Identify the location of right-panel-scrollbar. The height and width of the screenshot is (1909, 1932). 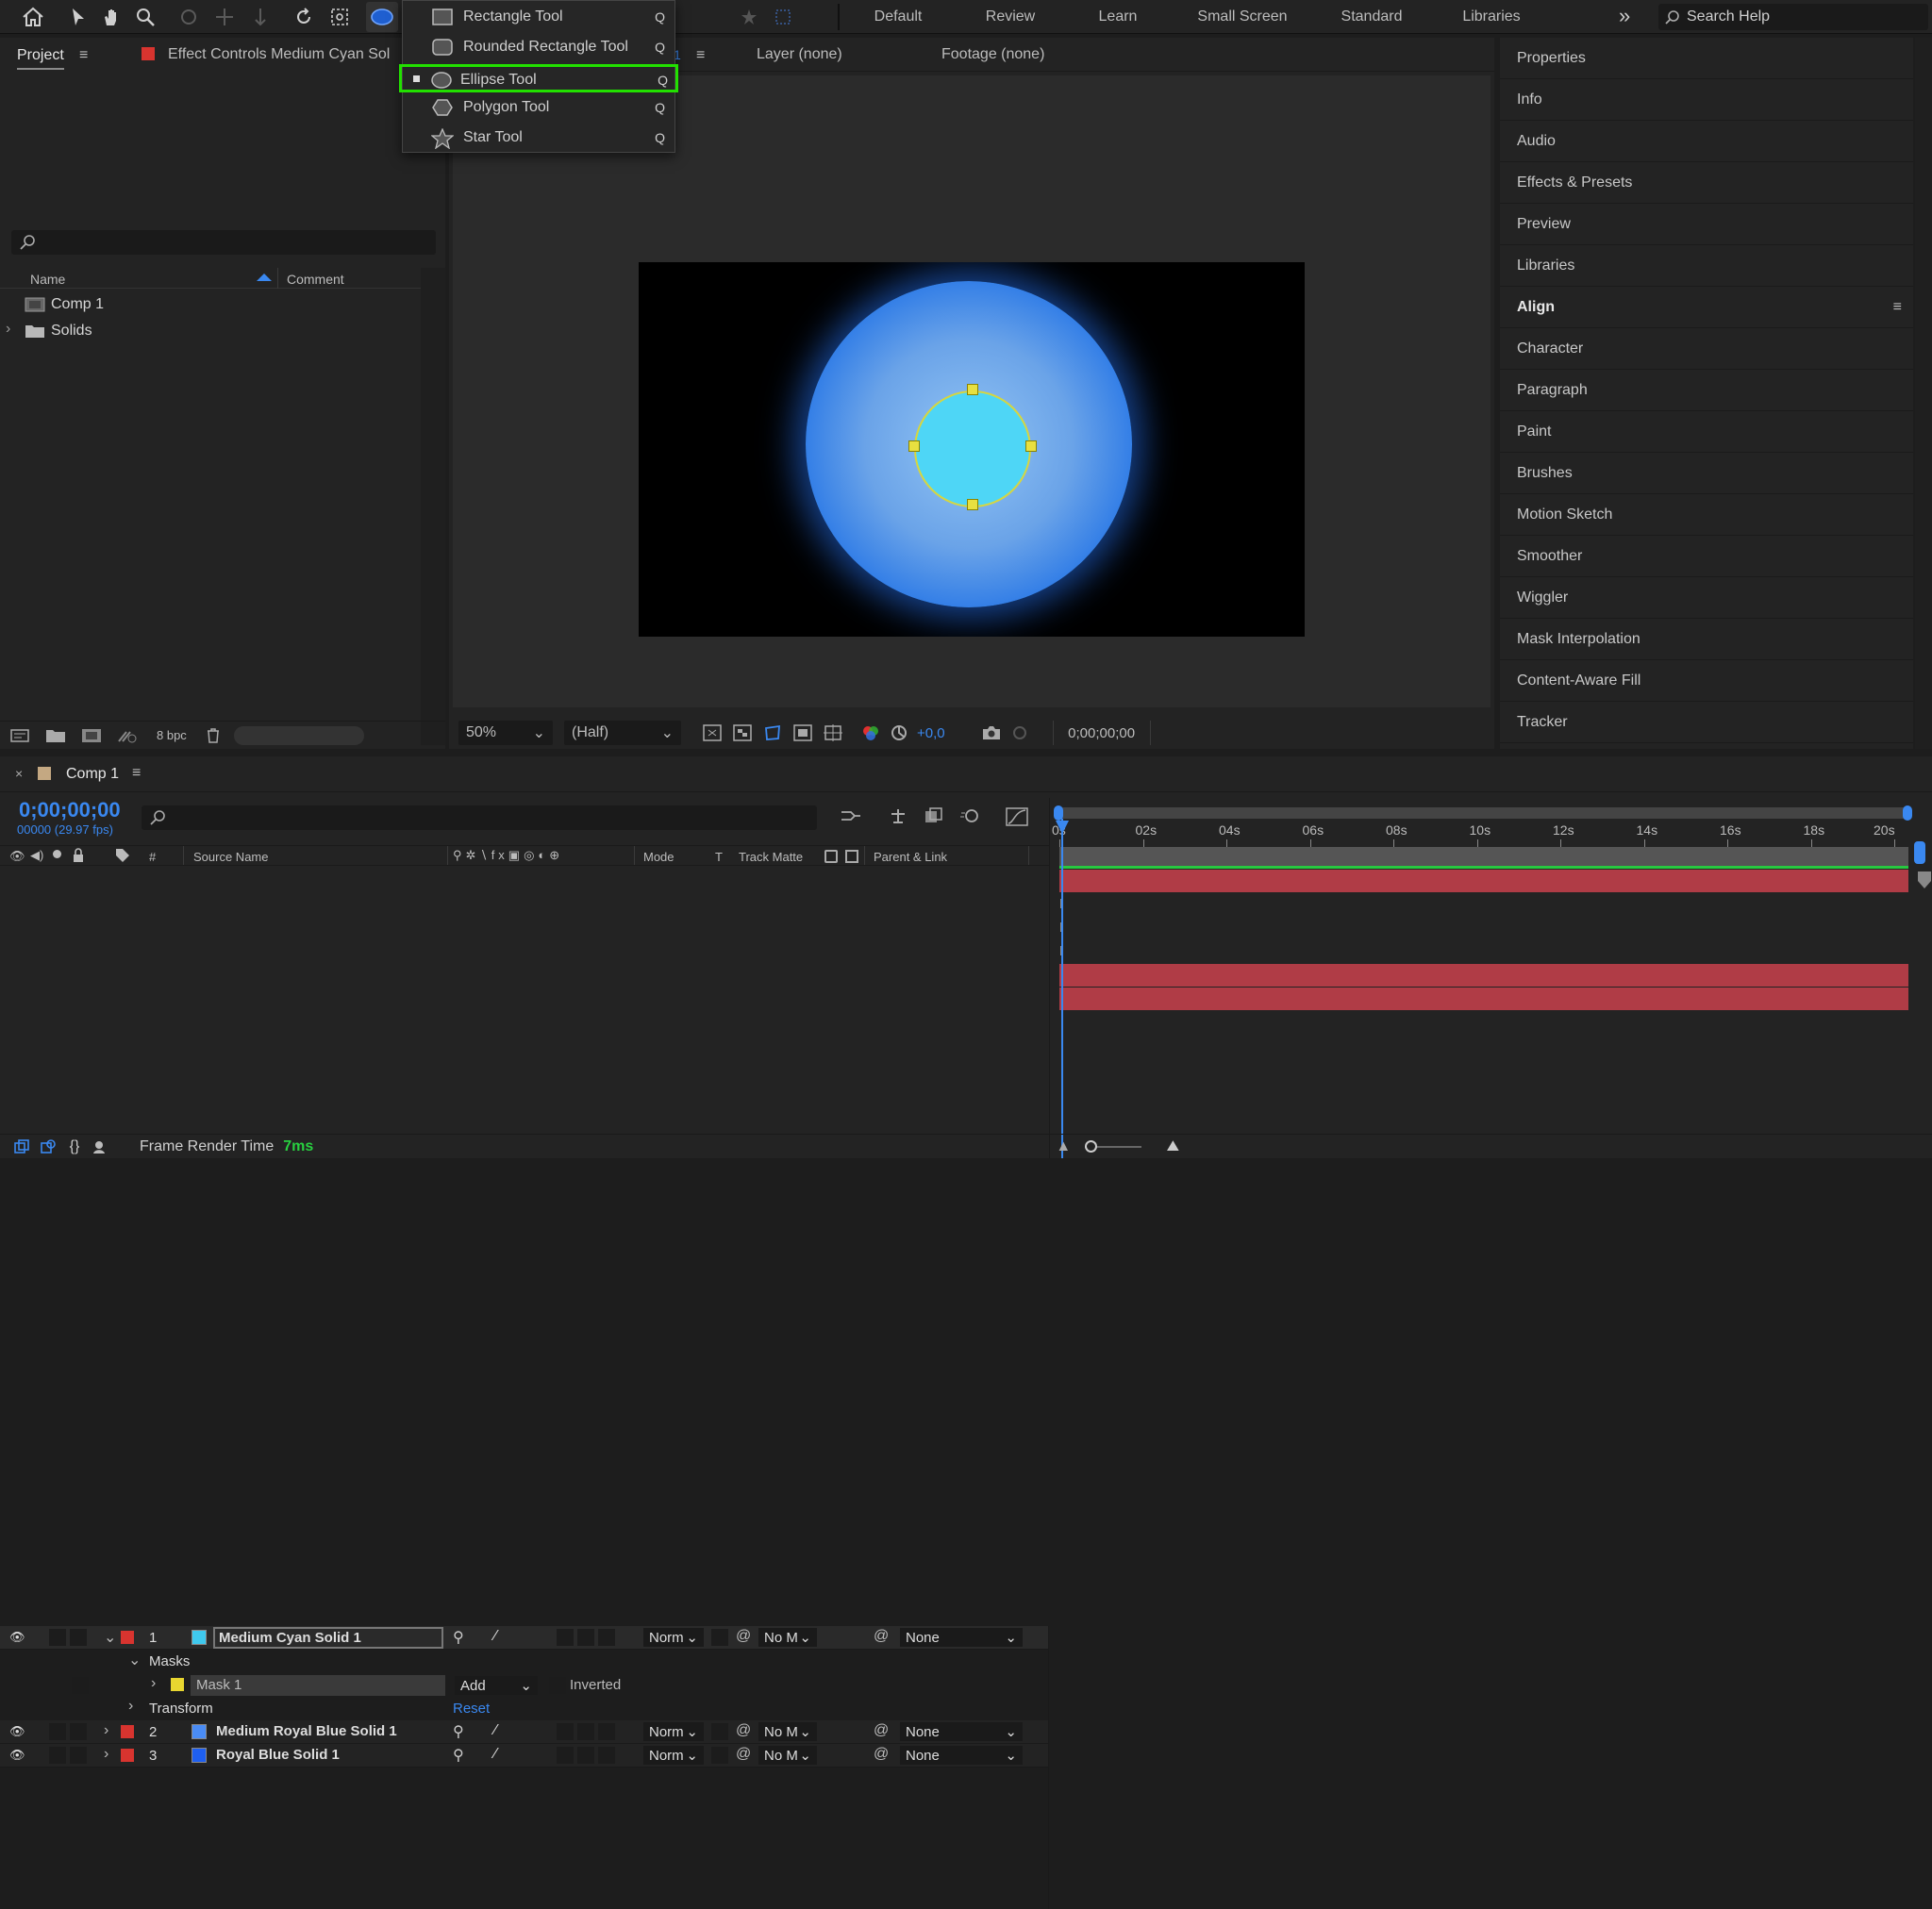
(1924, 394).